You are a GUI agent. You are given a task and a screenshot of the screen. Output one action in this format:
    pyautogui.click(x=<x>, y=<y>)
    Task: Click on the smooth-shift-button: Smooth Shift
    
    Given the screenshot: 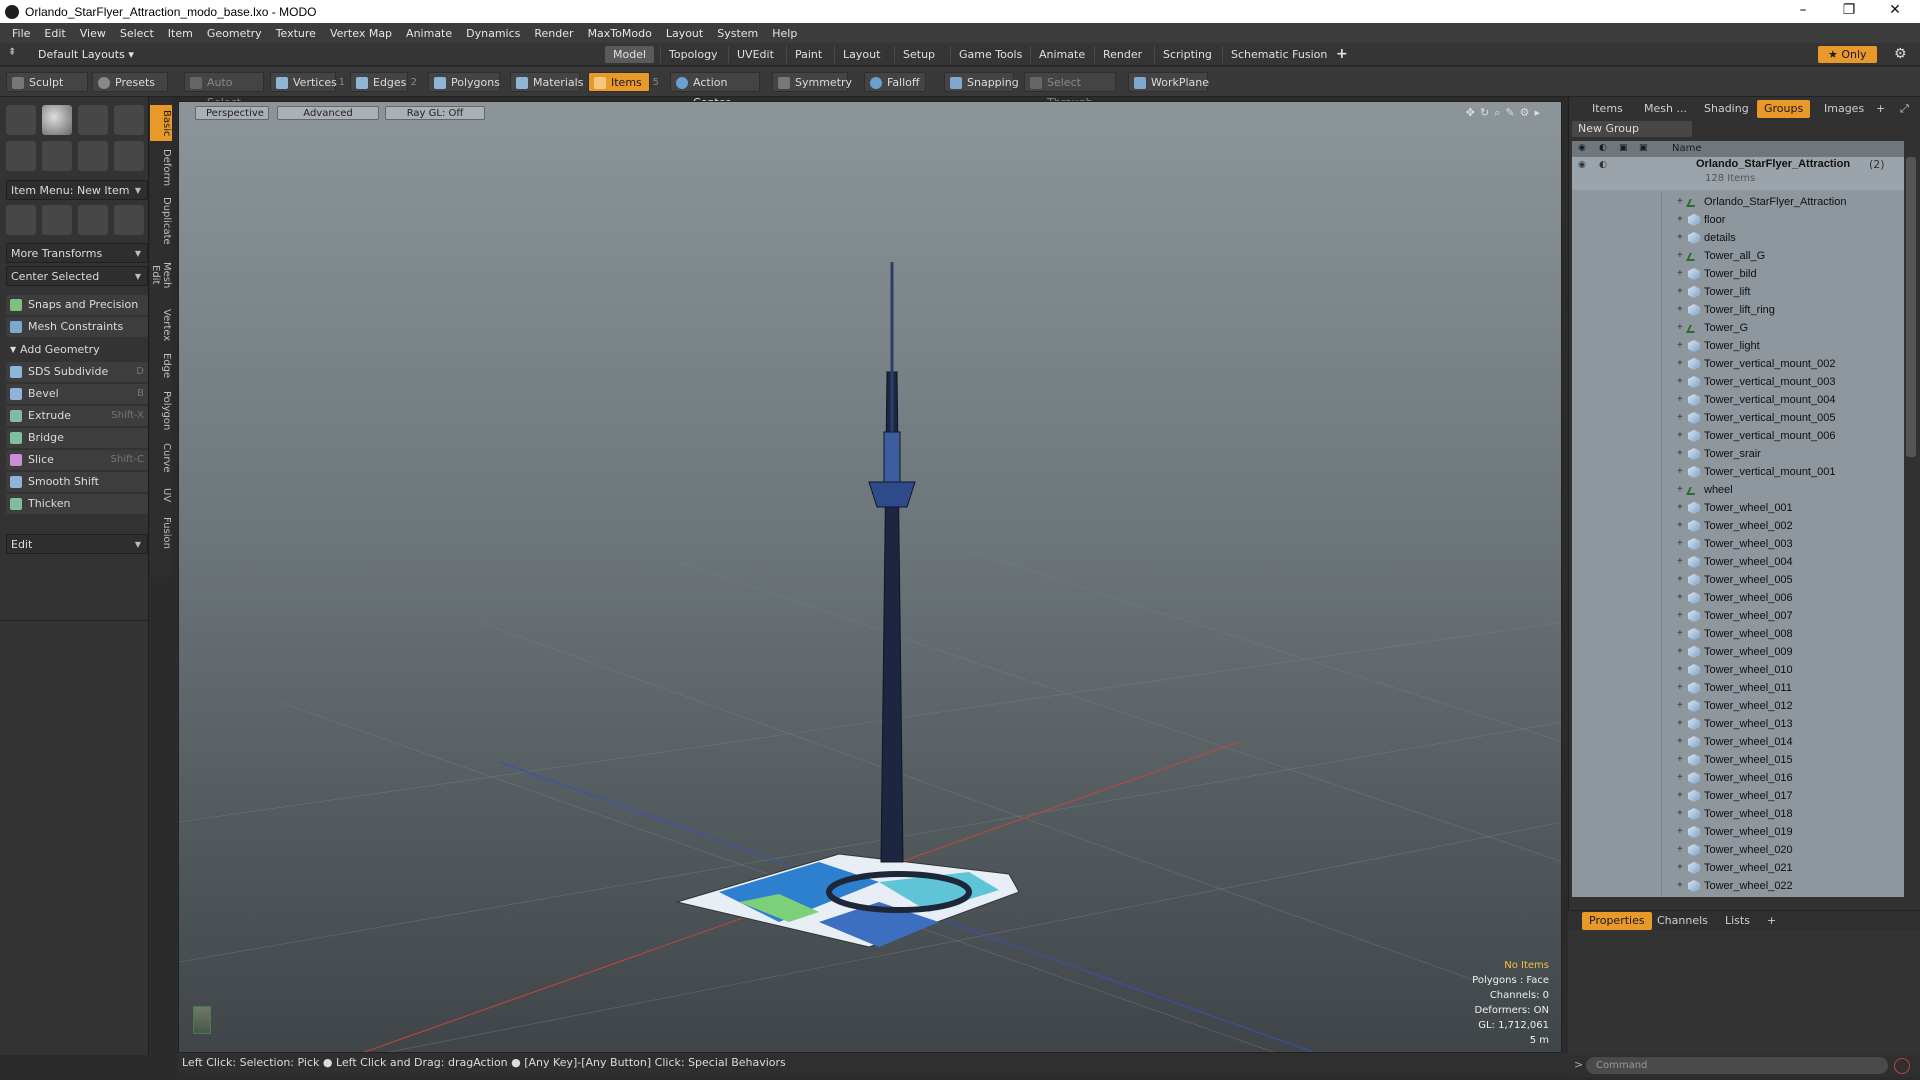 What is the action you would take?
    pyautogui.click(x=77, y=482)
    